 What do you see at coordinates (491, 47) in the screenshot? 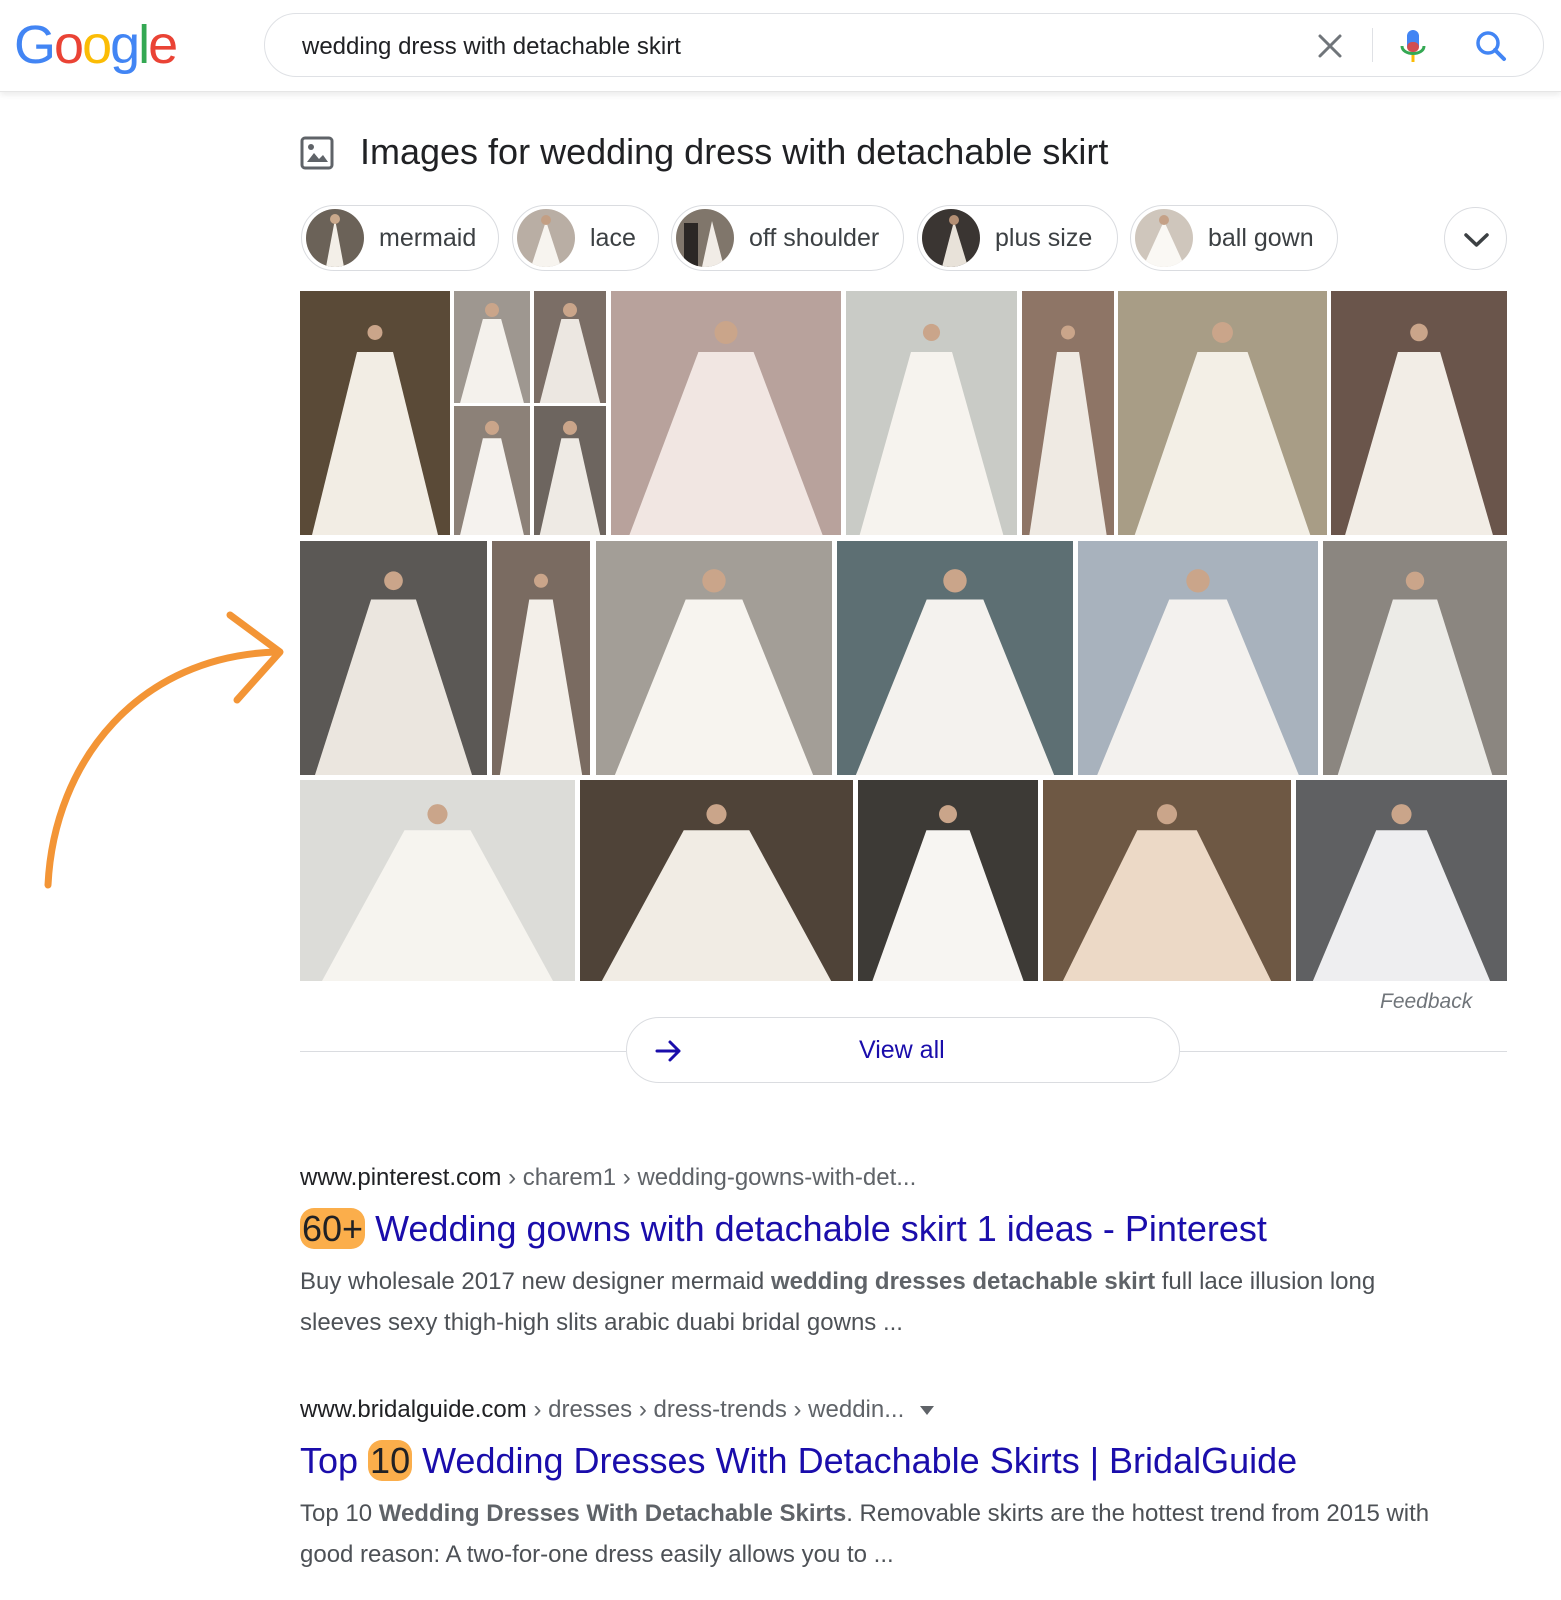
I see `search-input: wedding dress with detachable skirt` at bounding box center [491, 47].